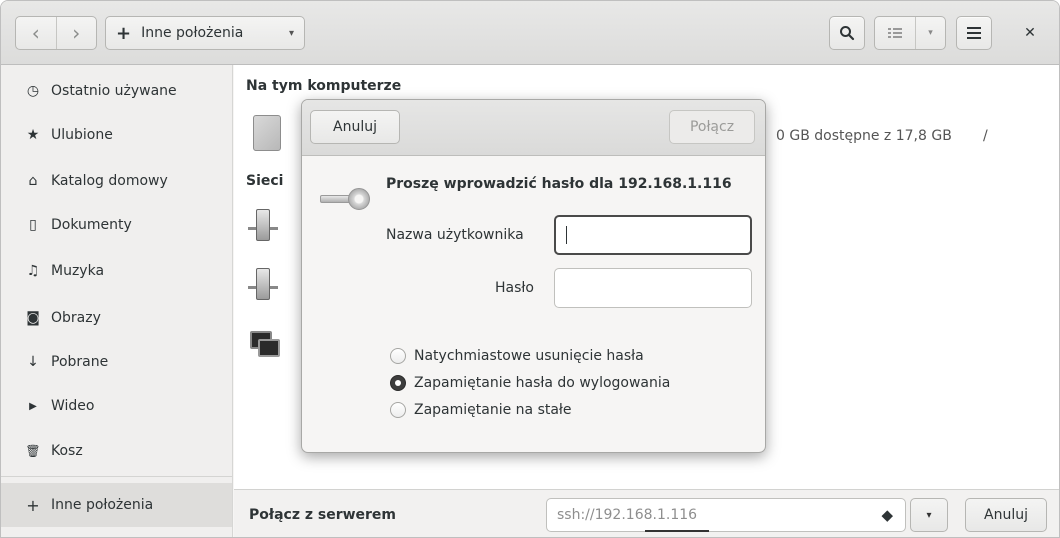  I want to click on sidebar-item-other-locations: + Inne położenia, so click(116, 505).